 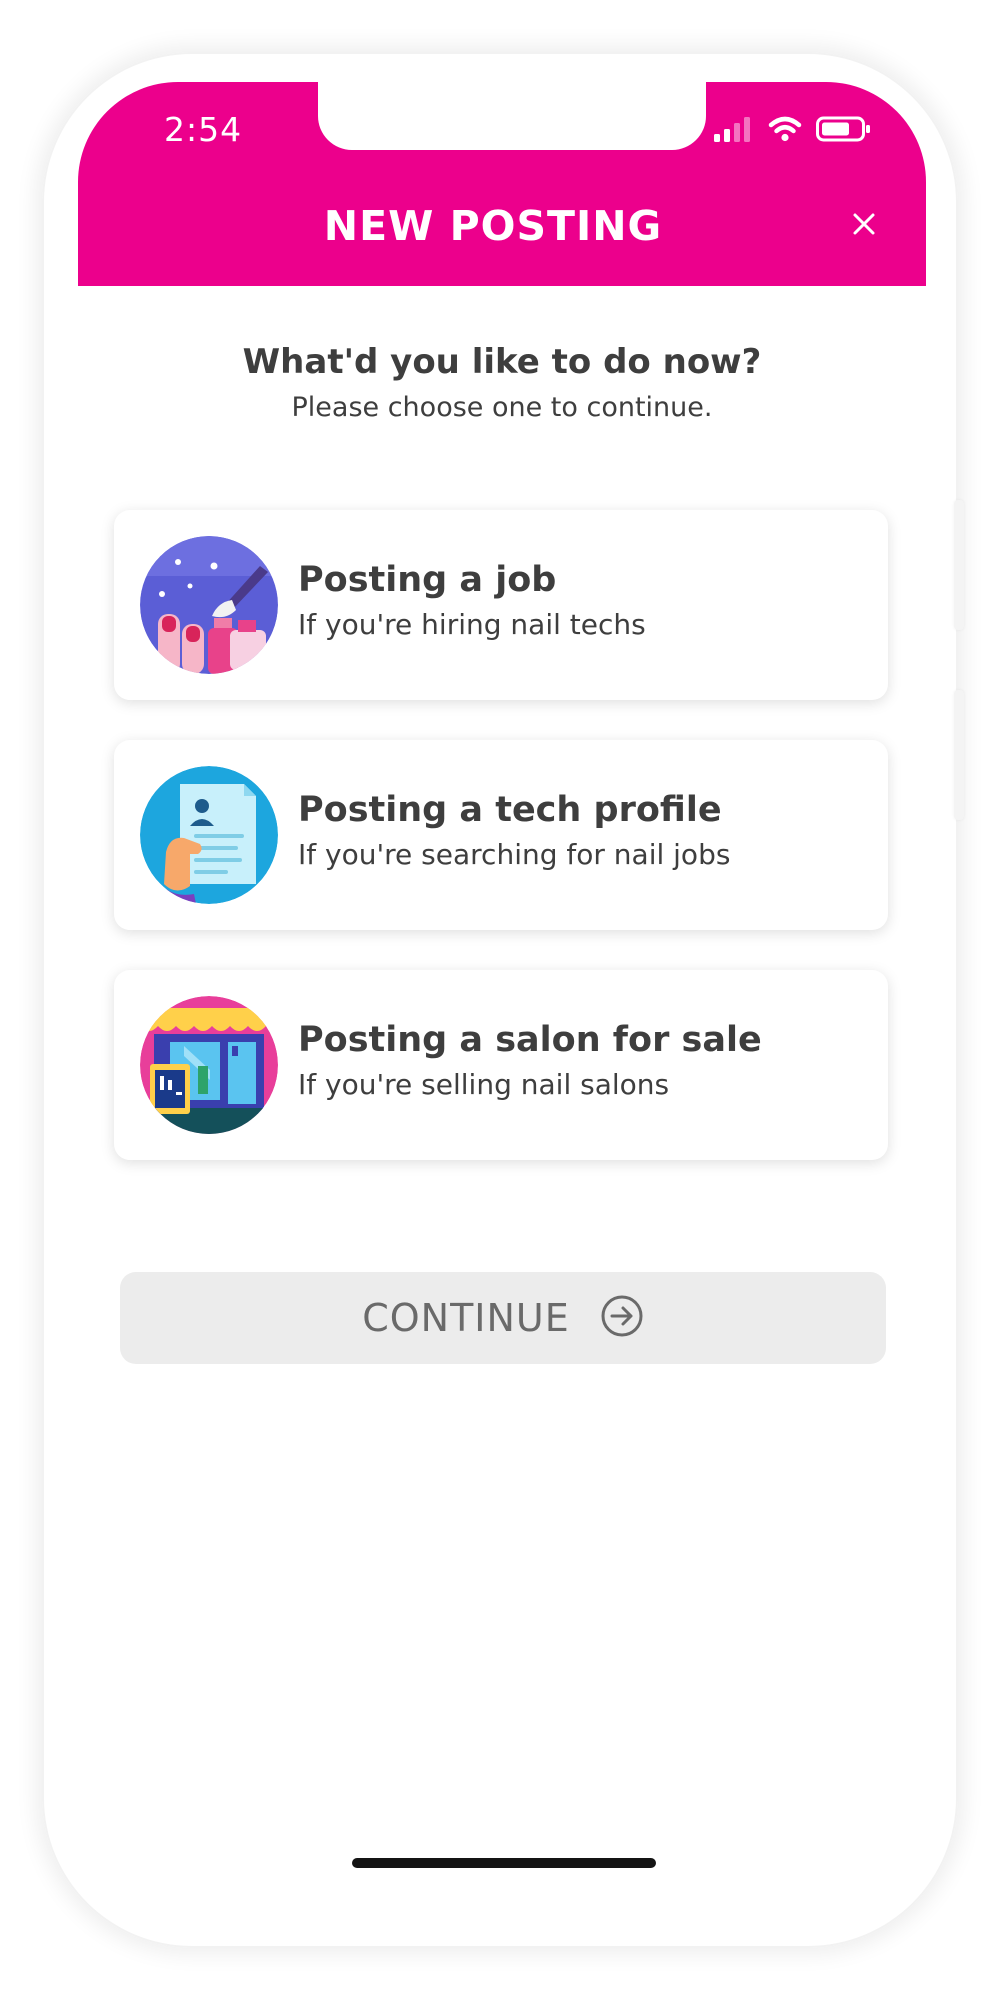 I want to click on resume-profile-icon, so click(x=209, y=835).